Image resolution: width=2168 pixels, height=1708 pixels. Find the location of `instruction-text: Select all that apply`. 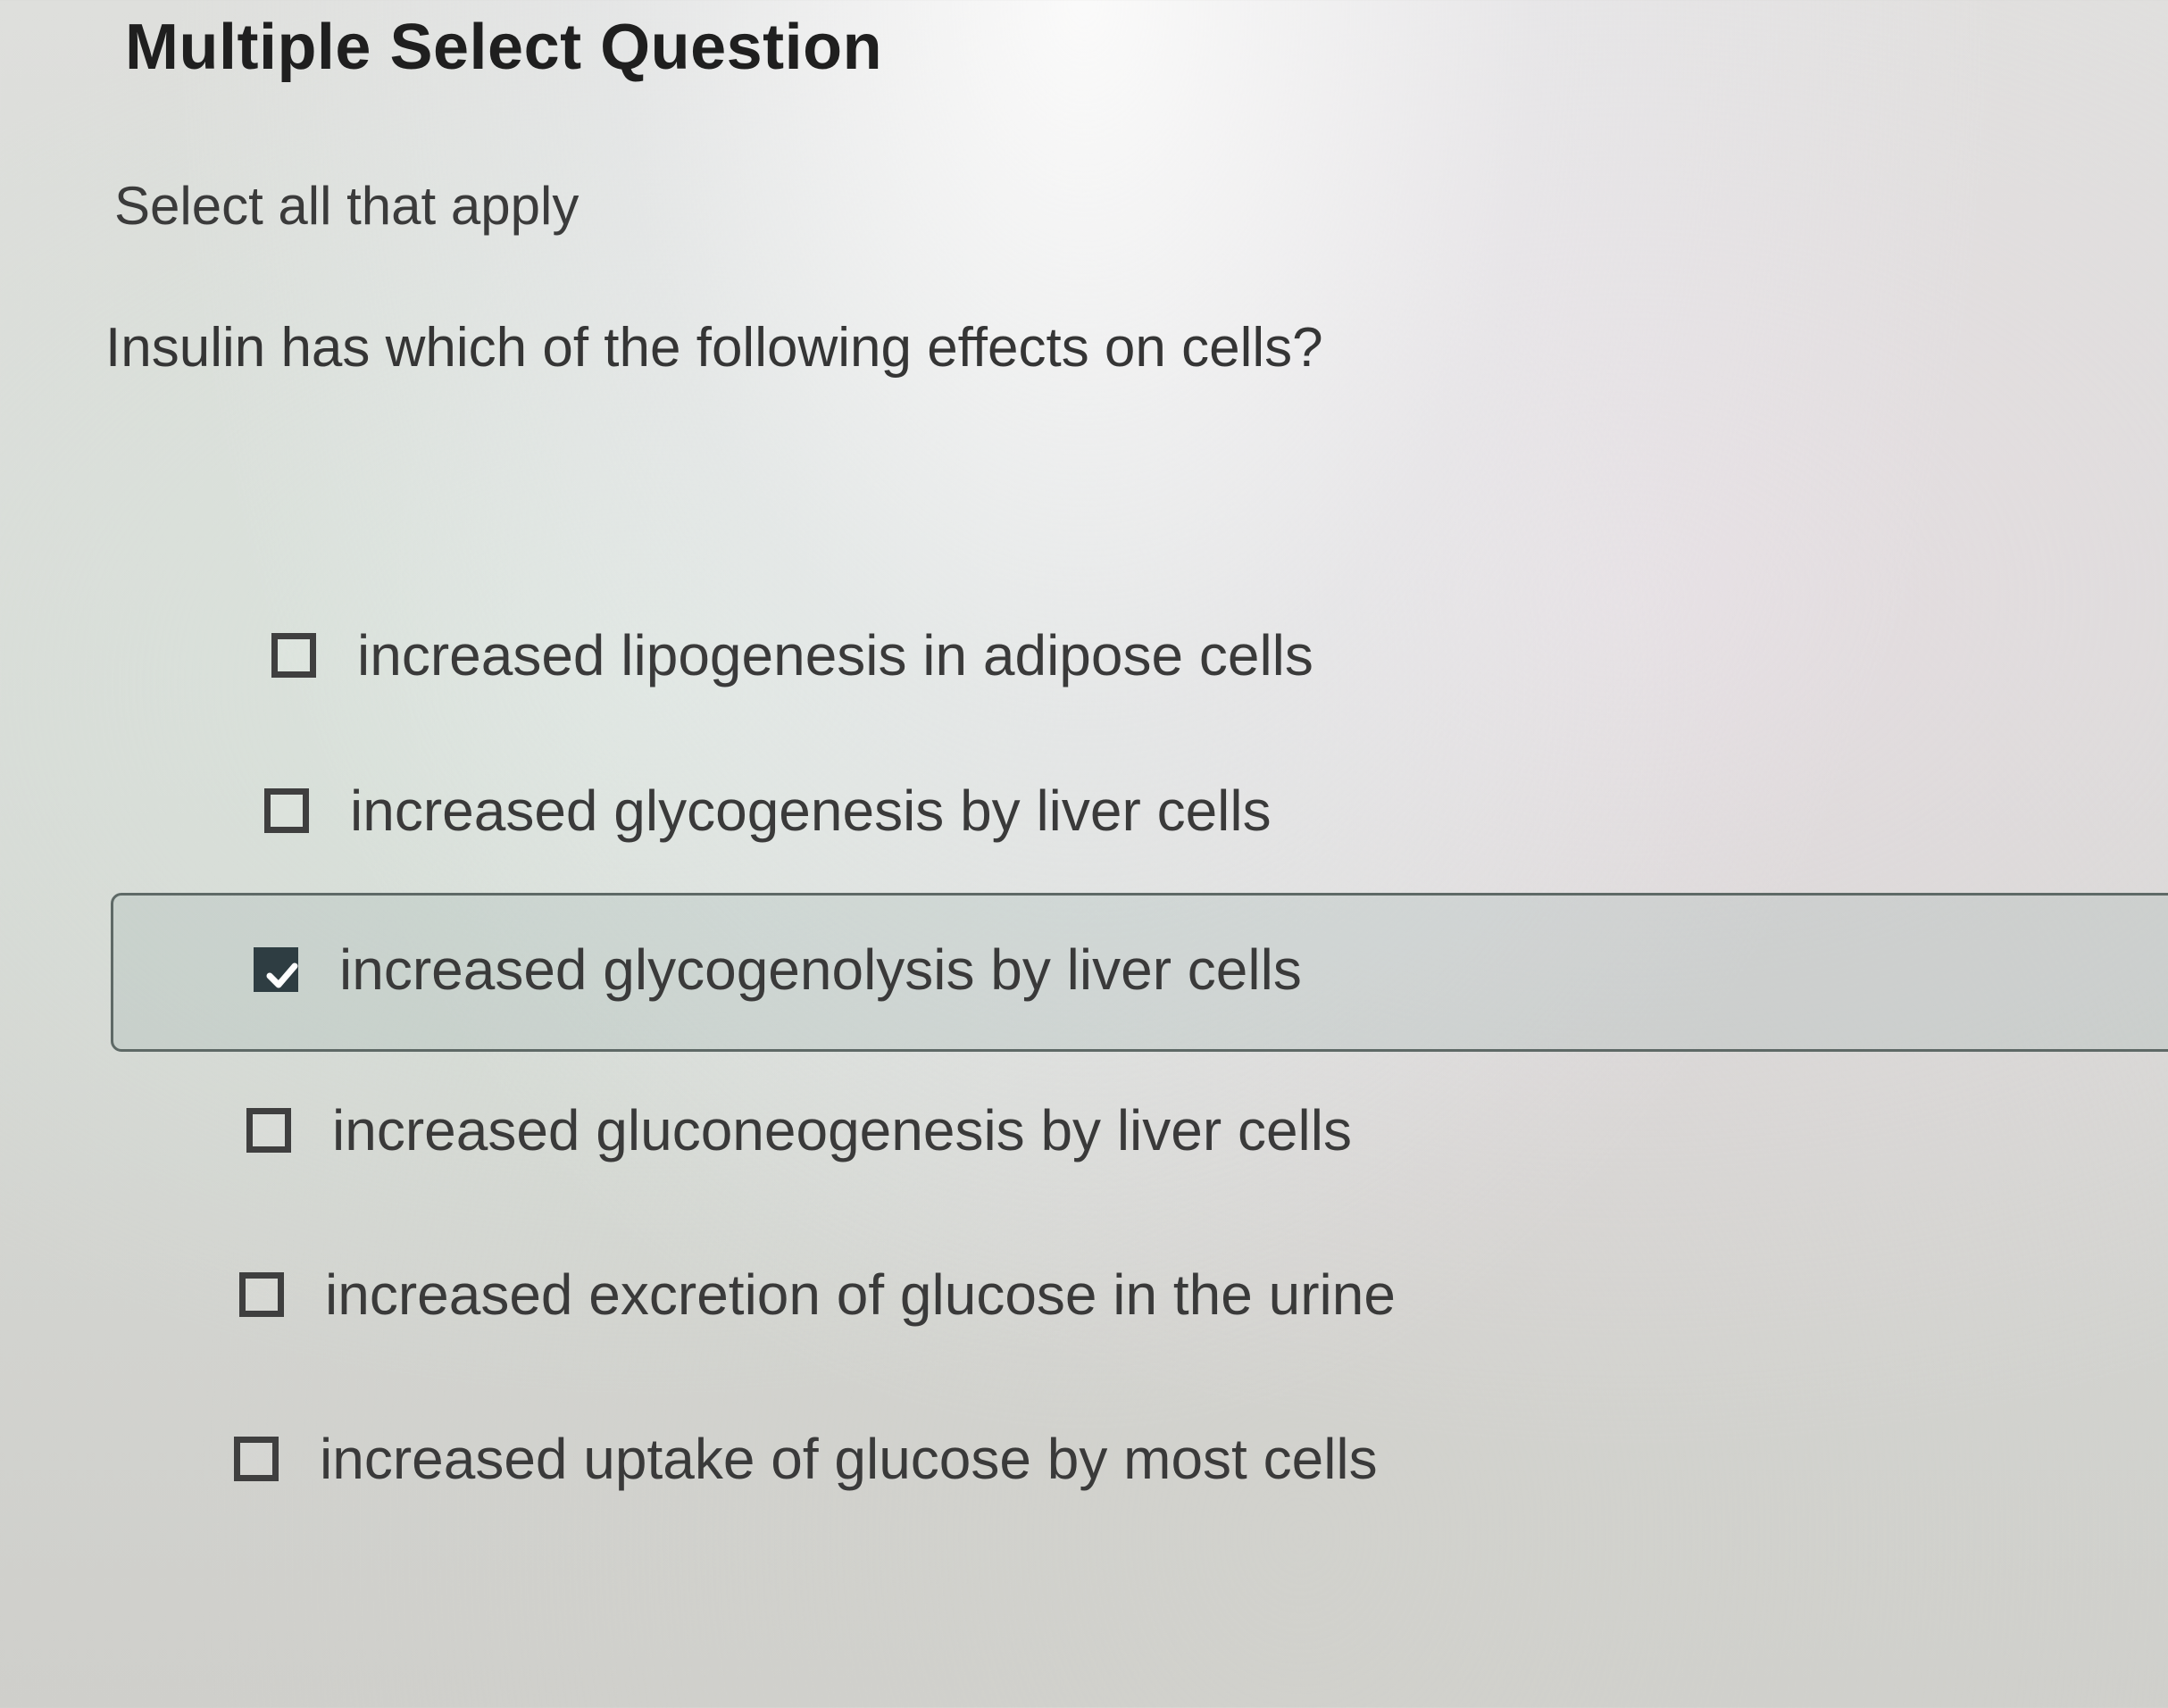

instruction-text: Select all that apply is located at coordinates (347, 206).